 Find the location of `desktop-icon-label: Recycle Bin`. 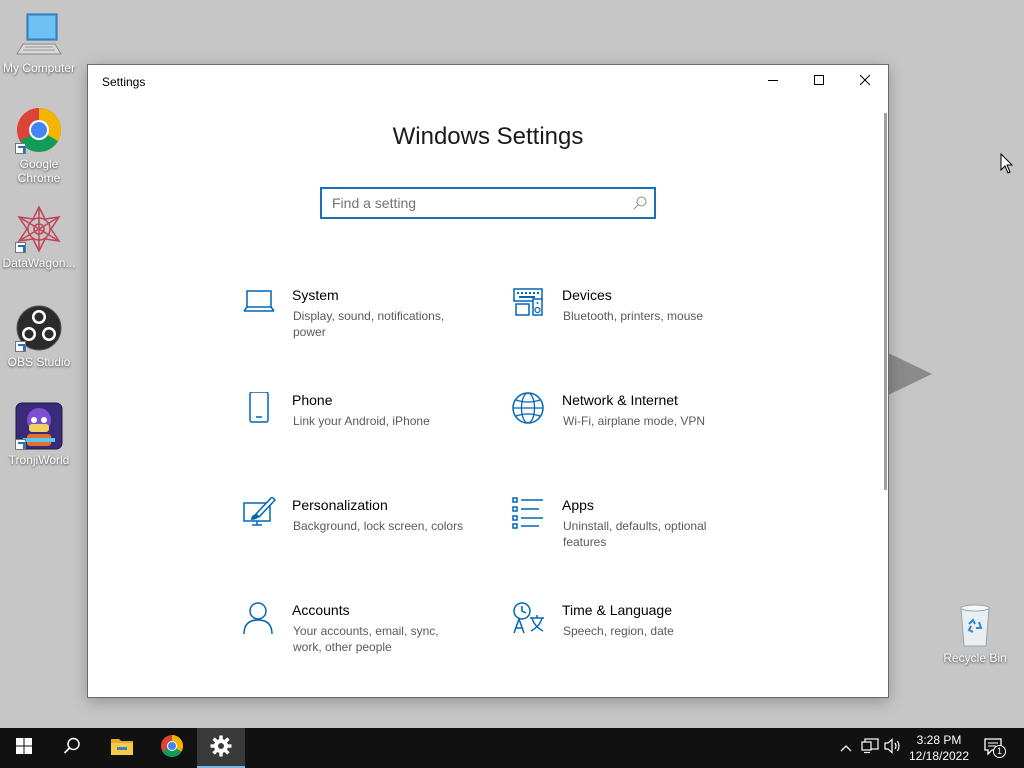

desktop-icon-label: Recycle Bin is located at coordinates (975, 658).